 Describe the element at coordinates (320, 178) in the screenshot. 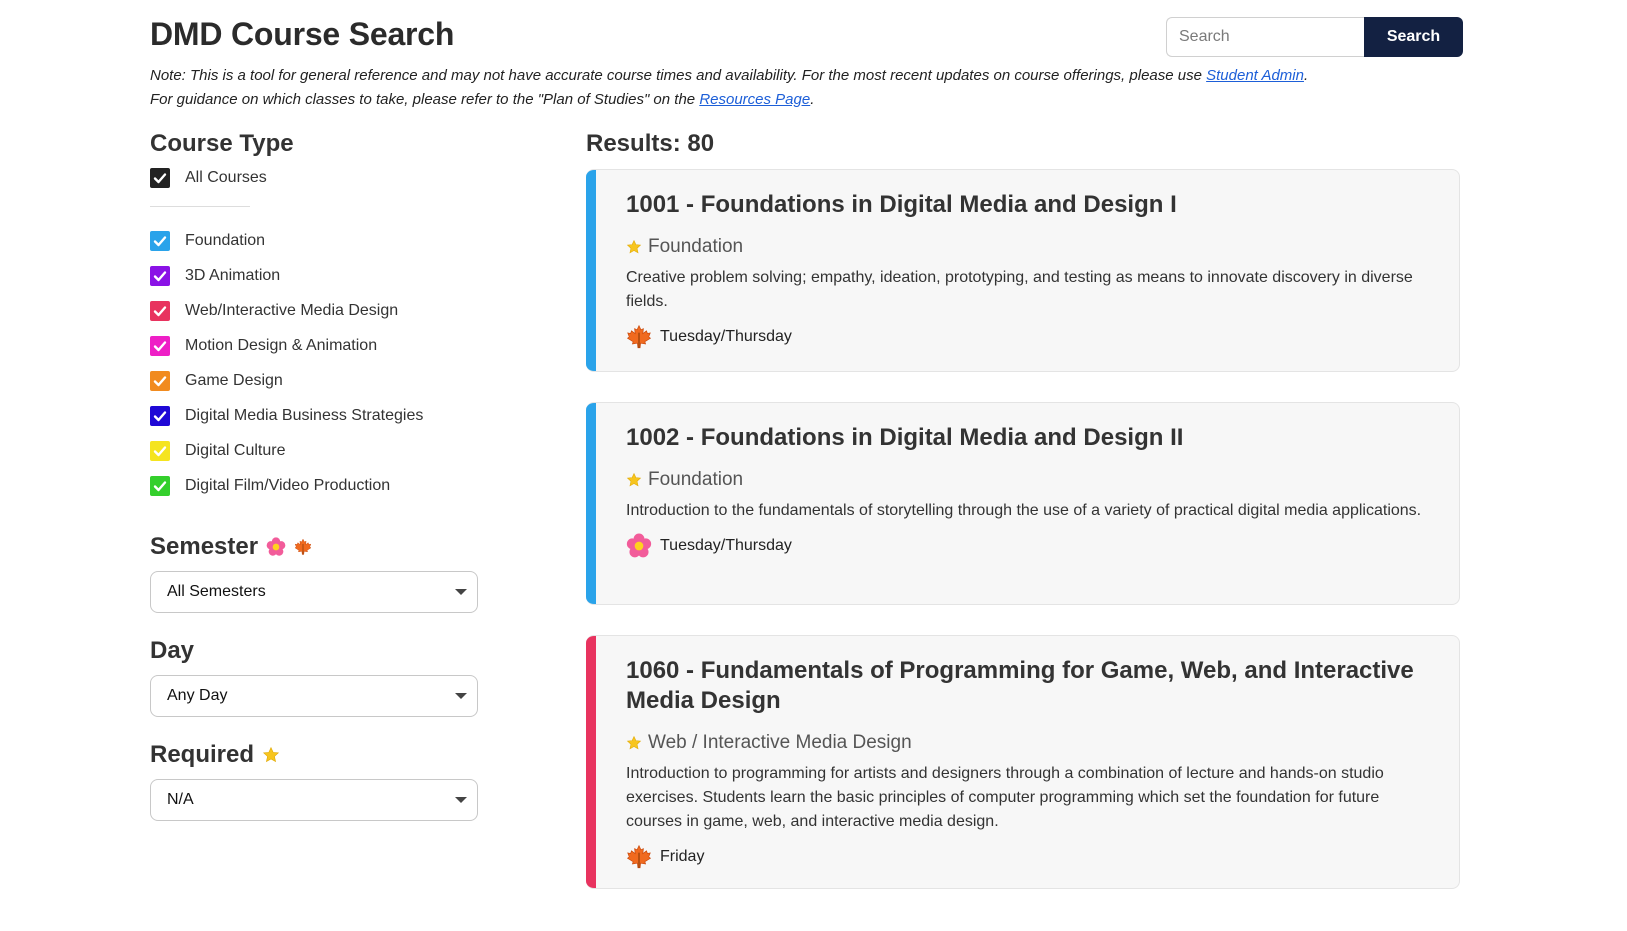

I see `checkbox-all-courses: All Courses` at that location.